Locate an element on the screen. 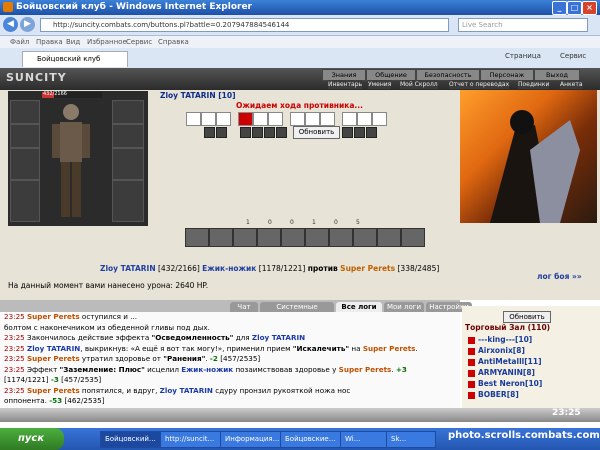 Image resolution: width=600 pixels, height=450 pixels. user-name: AntiMetalll[11] is located at coordinates (510, 361).